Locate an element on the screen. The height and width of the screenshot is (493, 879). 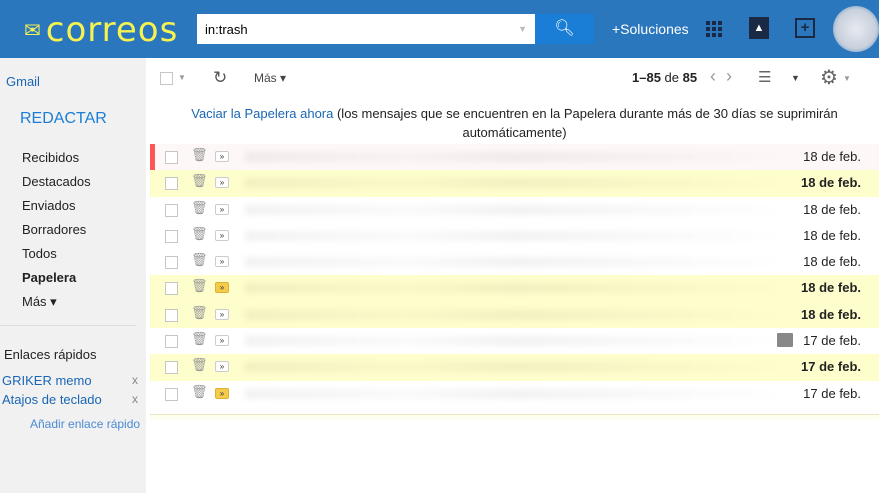
gmail-menu: Gmail is located at coordinates (23, 81).